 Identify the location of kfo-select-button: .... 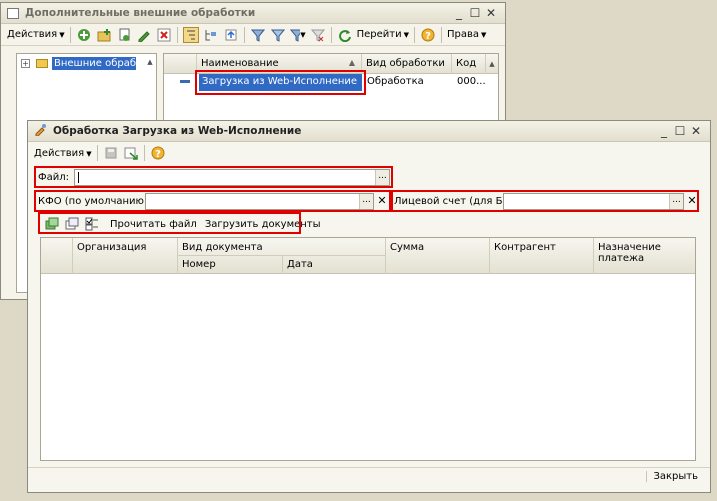
(366, 201).